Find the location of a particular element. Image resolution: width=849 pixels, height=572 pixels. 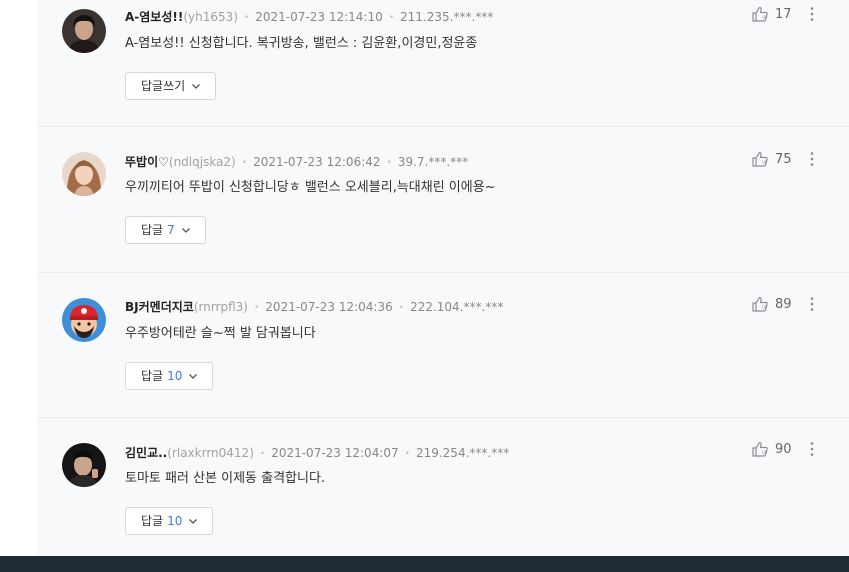

user-id: (rlaxkrrn0412) is located at coordinates (210, 453).